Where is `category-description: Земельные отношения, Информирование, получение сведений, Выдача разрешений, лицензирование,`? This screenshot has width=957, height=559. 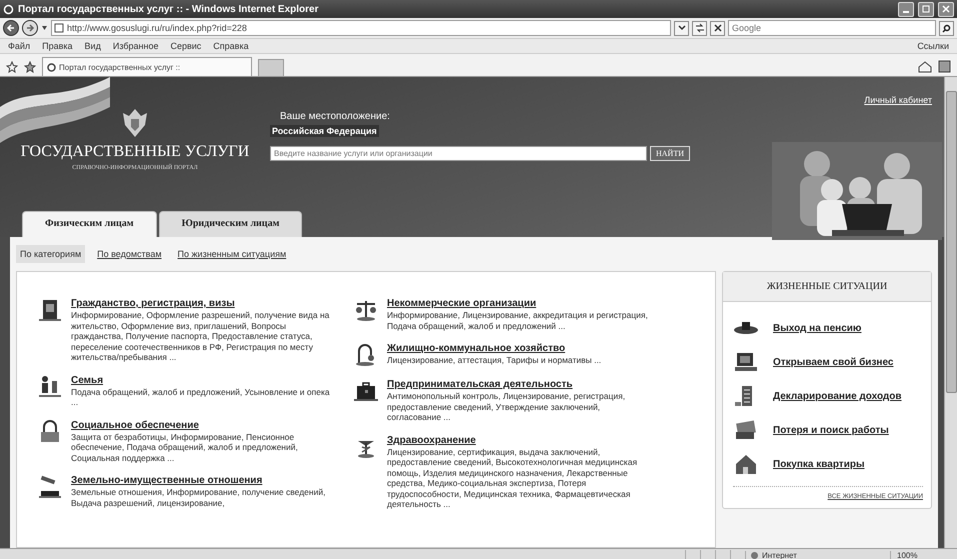 category-description: Земельные отношения, Информирование, получение сведений, Выдача разрешений, лицензирование, is located at coordinates (198, 497).